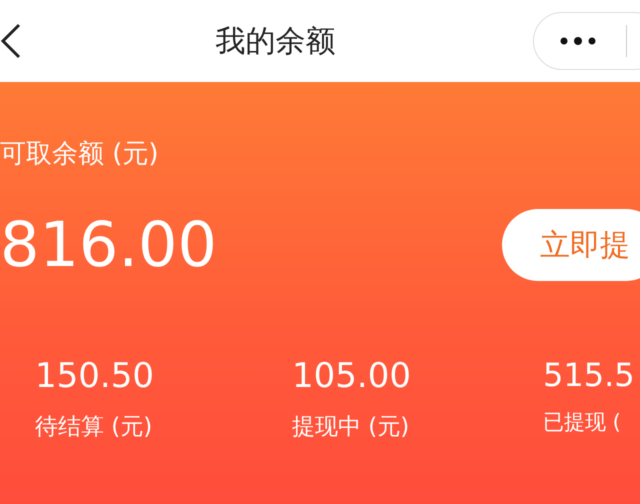 The width and height of the screenshot is (640, 504). I want to click on stat-label: 待结算 (元), so click(93, 427).